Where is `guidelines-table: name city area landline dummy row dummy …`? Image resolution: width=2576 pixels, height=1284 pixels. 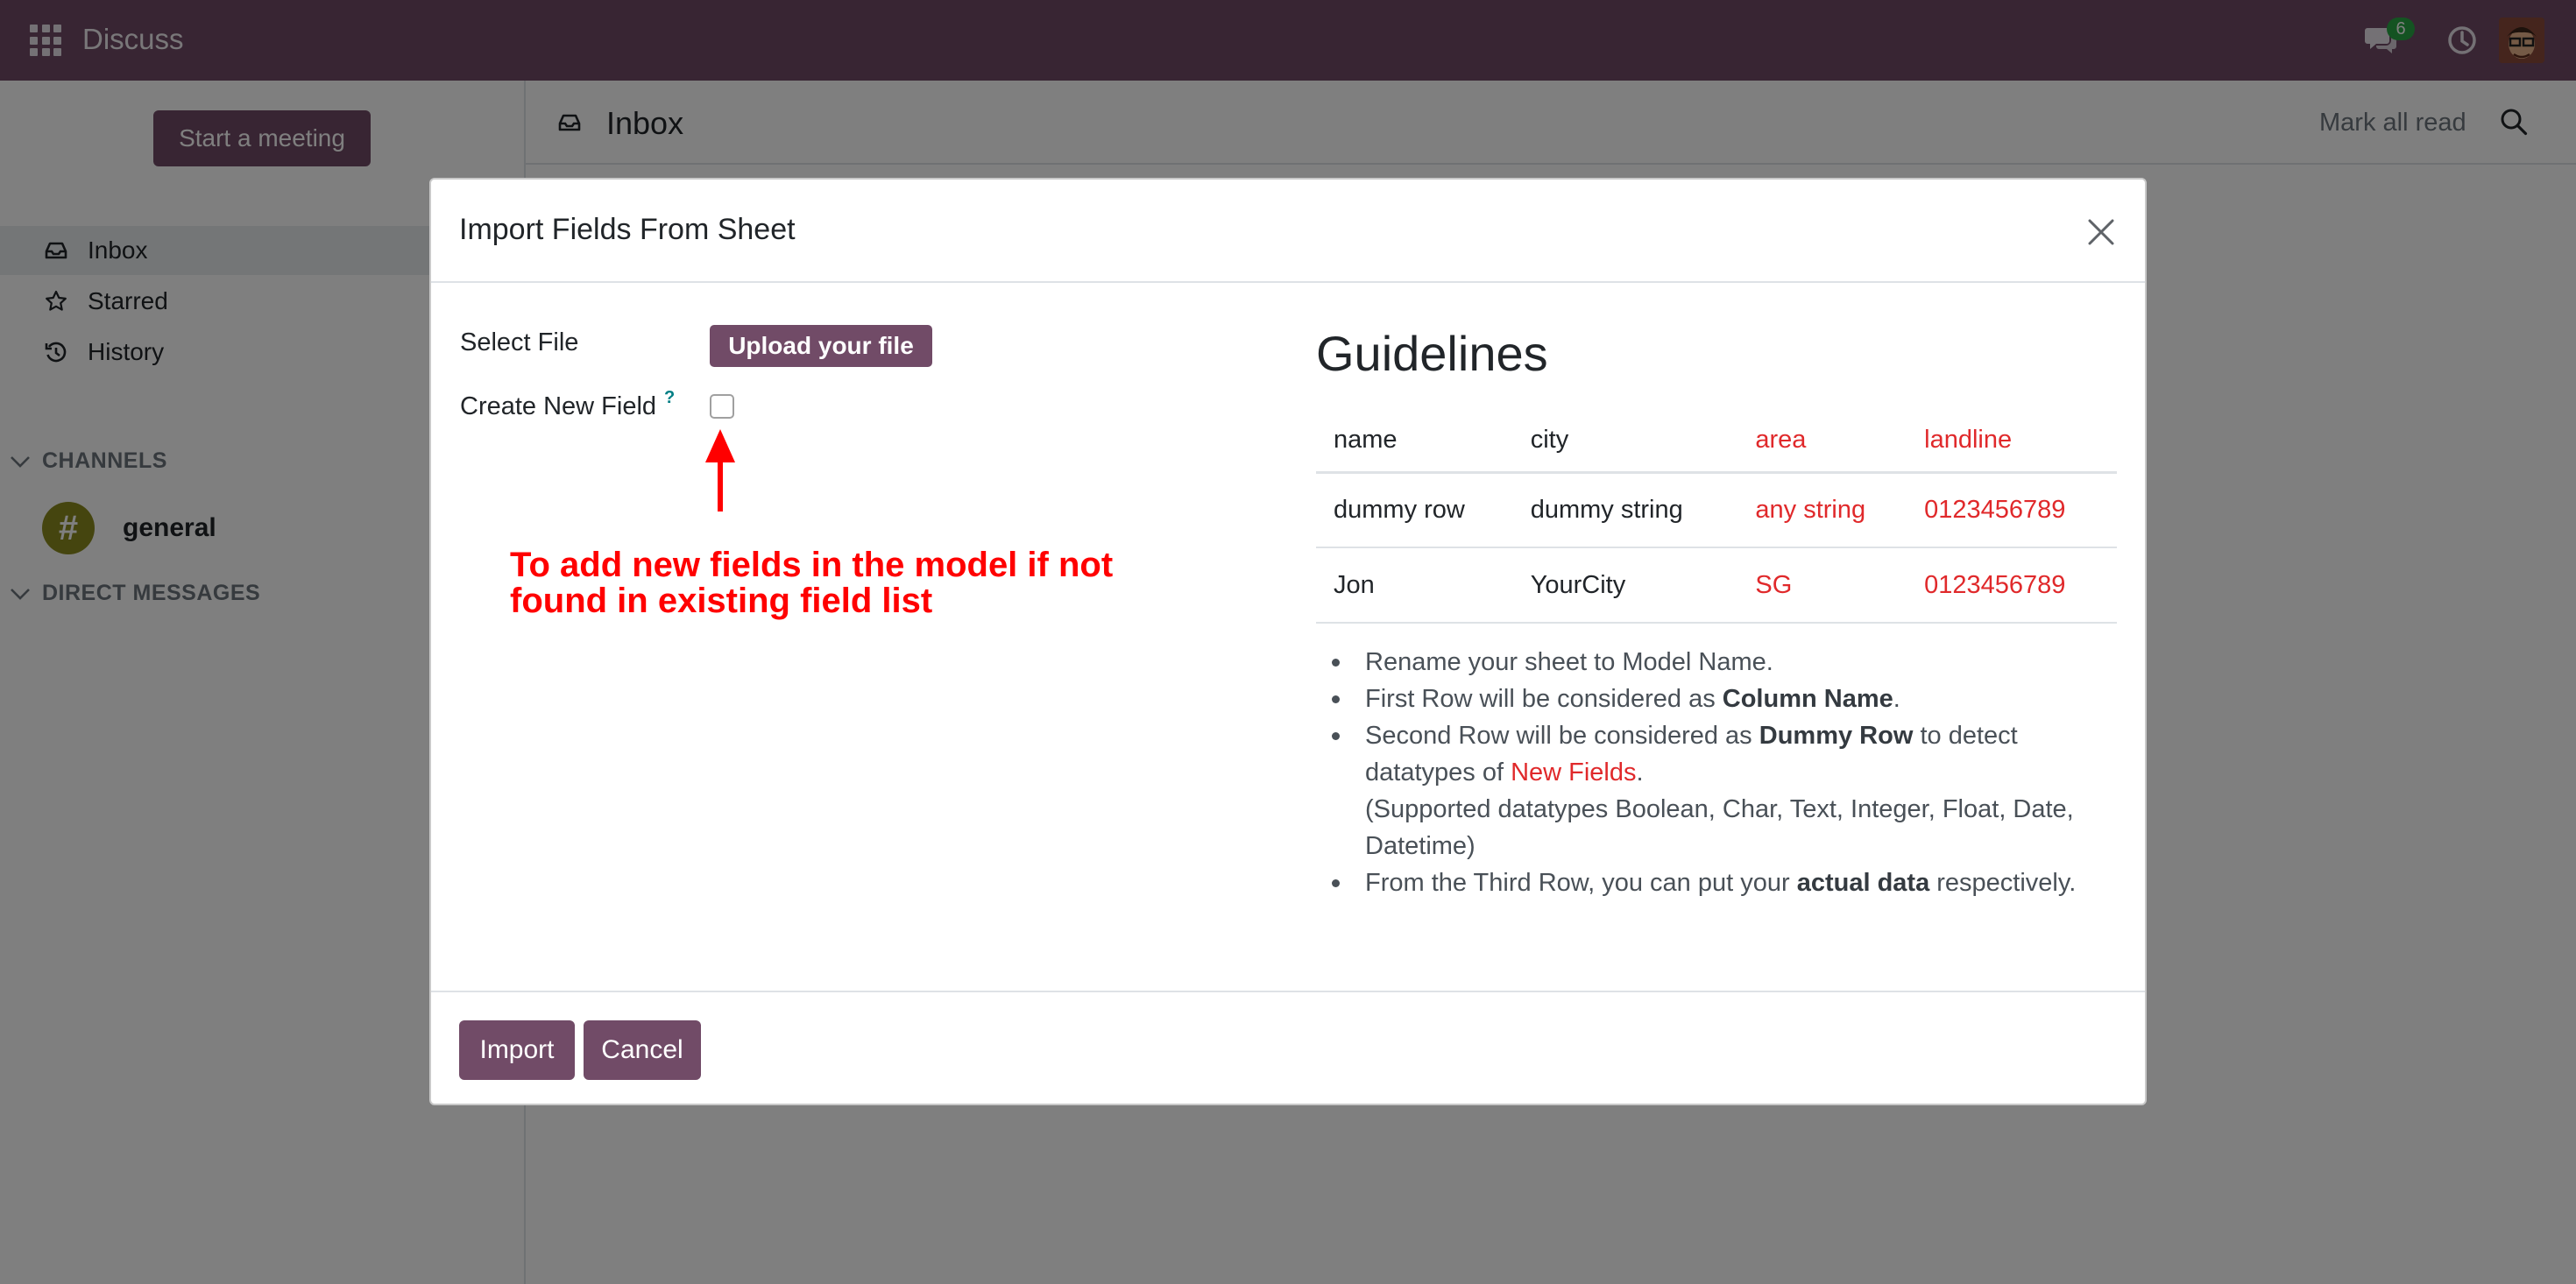
guidelines-table: name city area landline dummy row dummy … is located at coordinates (1716, 516).